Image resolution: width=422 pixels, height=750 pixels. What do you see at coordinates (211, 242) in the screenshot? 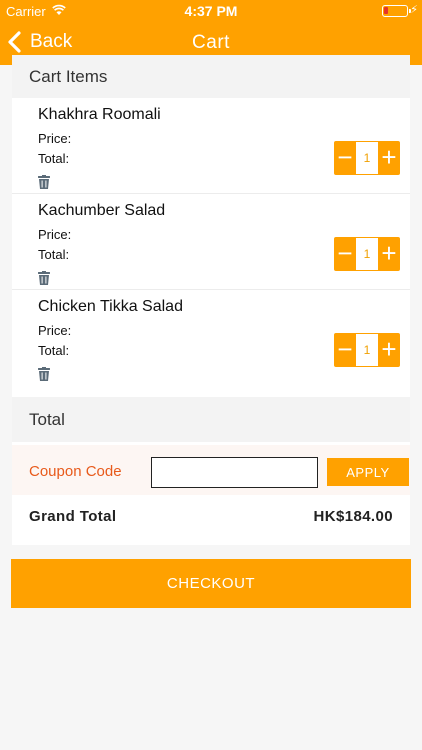
I see `cart-item: Kachumber Salad Price: Total: − 1 +` at bounding box center [211, 242].